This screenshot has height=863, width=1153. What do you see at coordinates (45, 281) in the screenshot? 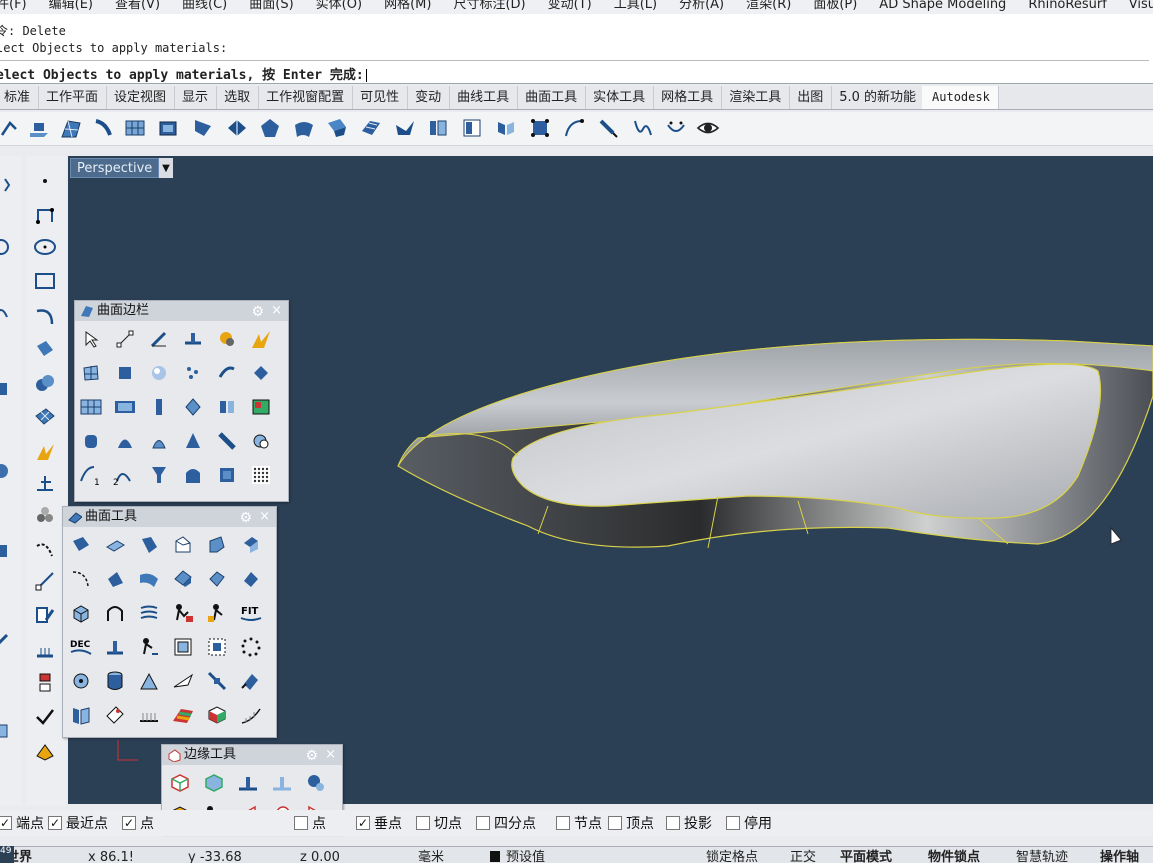
I see `rectangle-icon` at bounding box center [45, 281].